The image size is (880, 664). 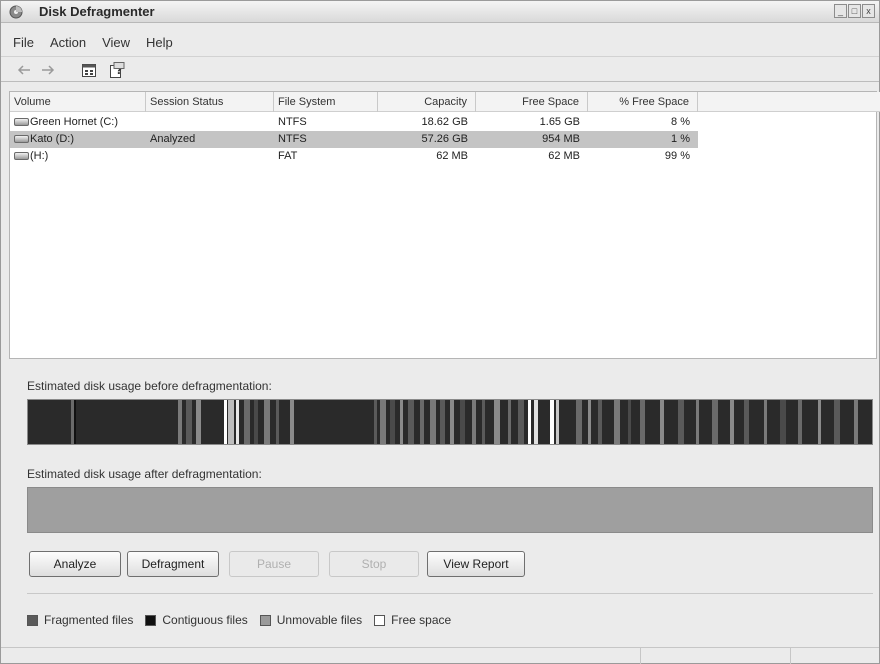 What do you see at coordinates (310, 620) in the screenshot?
I see `legend-unmovable: Unmovable files` at bounding box center [310, 620].